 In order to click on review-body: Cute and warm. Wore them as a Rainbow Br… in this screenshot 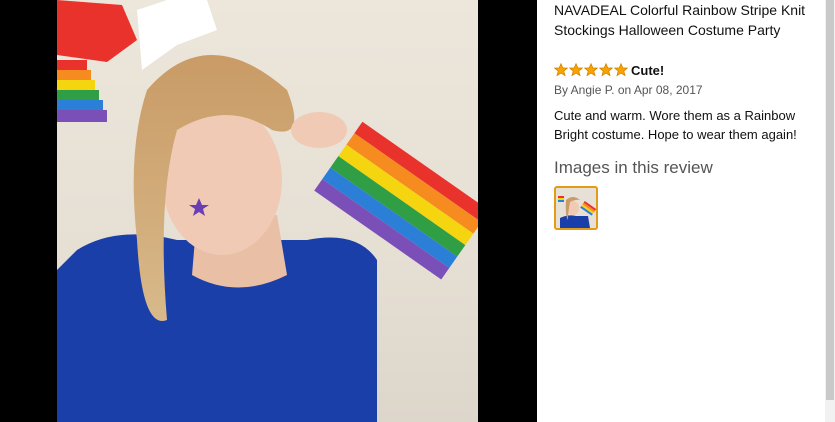, I will do `click(675, 125)`.